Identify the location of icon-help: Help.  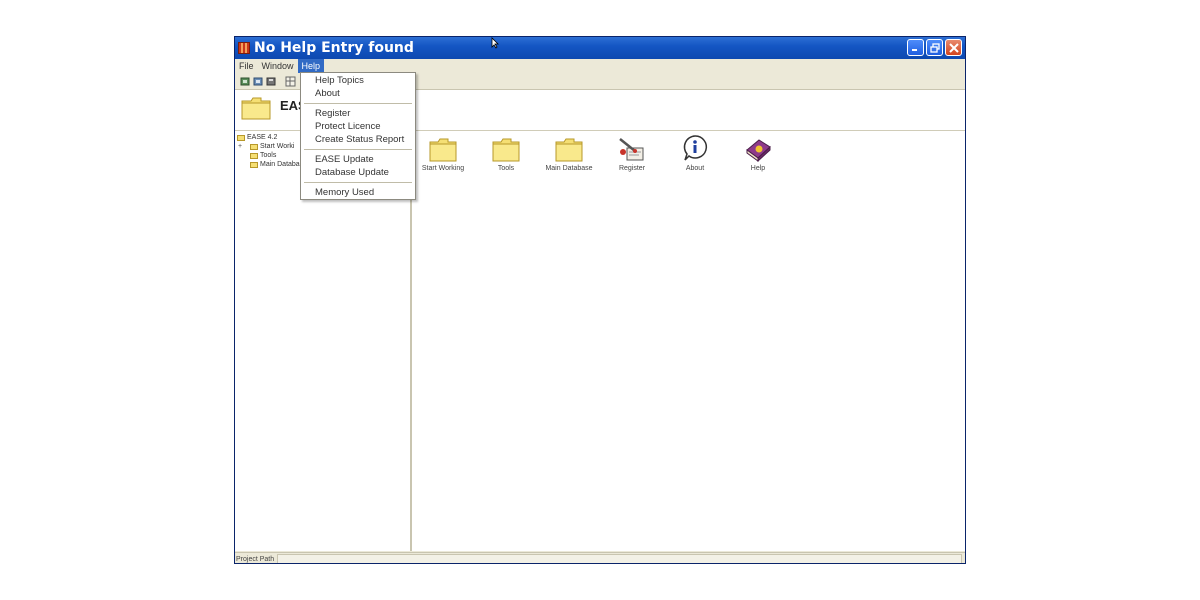
(758, 153).